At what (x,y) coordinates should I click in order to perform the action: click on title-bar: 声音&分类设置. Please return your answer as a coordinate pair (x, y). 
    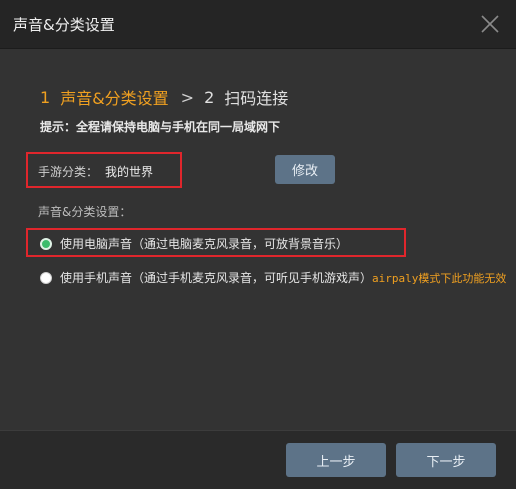
    Looking at the image, I should click on (258, 24).